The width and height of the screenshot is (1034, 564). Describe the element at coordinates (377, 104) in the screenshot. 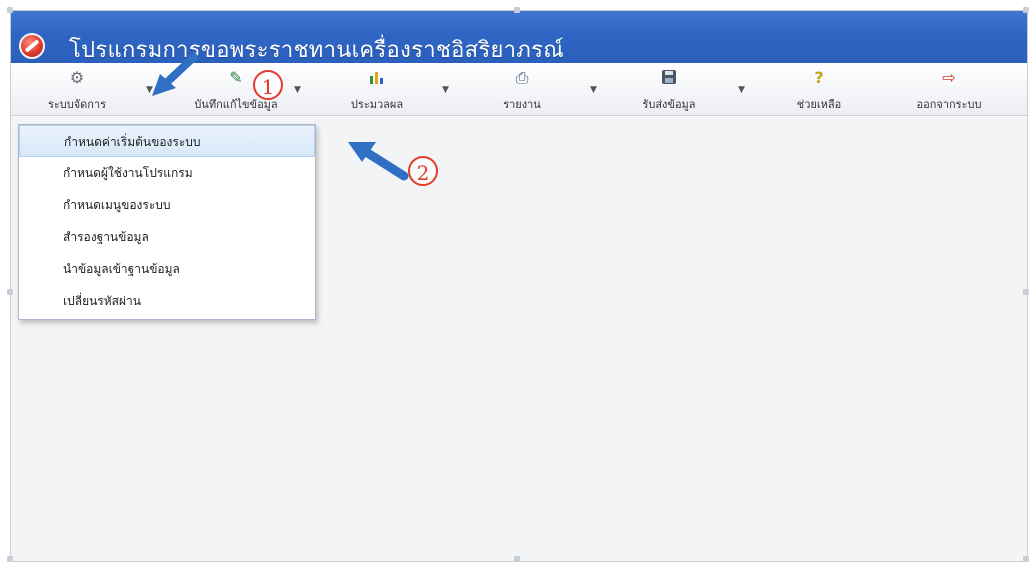

I see `toolbar-label: ประมวลผล` at that location.